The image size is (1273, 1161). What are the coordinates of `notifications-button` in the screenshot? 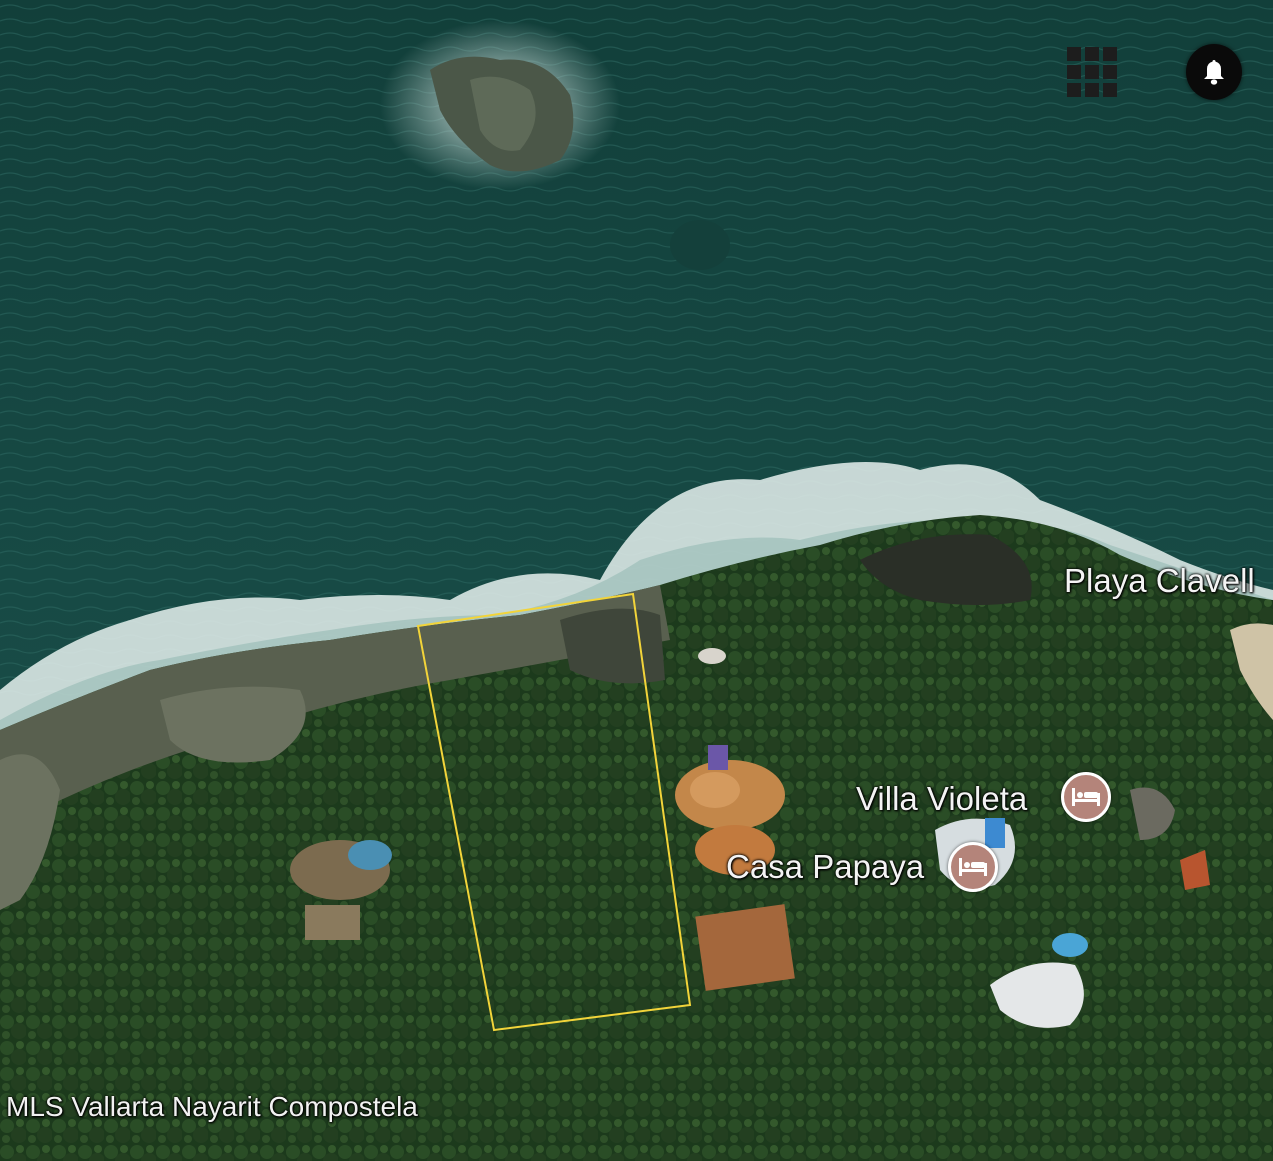 It's located at (1214, 72).